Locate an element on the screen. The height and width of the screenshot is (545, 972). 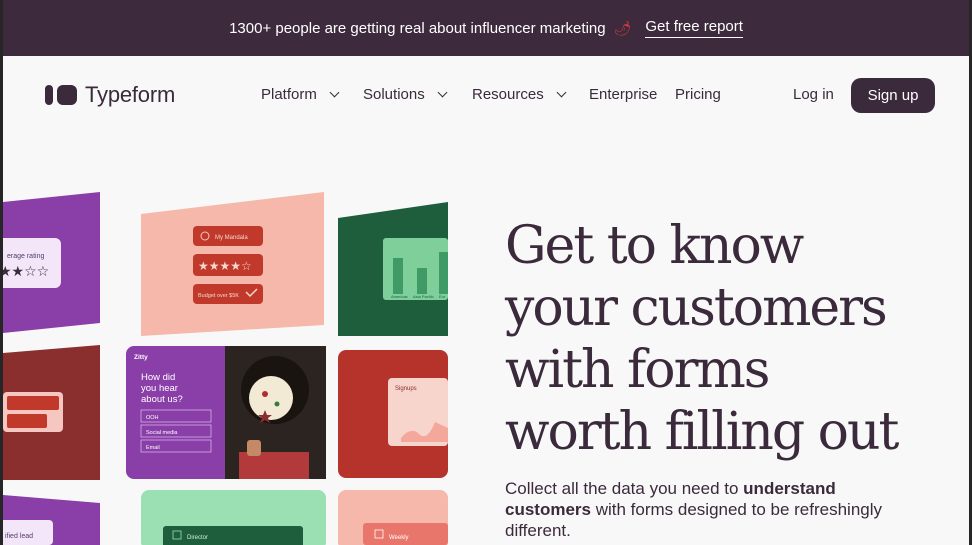
form-budget: Budget over $5K is located at coordinates (218, 296).